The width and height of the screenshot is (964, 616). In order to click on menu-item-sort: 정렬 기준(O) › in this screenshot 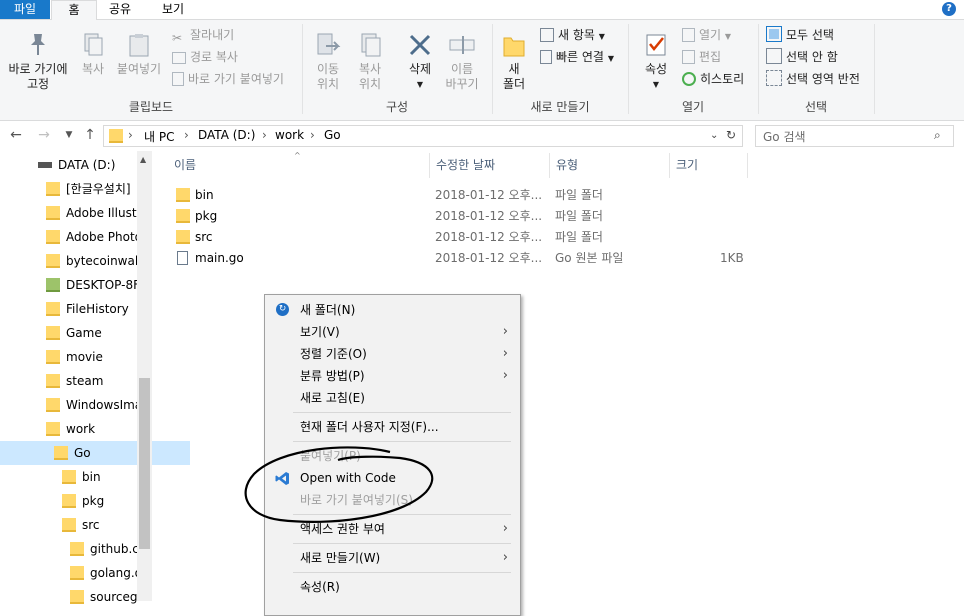, I will do `click(392, 354)`.